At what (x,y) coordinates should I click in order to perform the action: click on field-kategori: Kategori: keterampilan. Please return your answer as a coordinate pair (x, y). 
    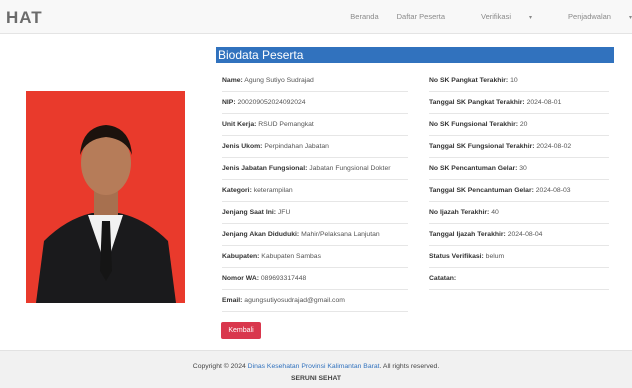
    Looking at the image, I should click on (315, 191).